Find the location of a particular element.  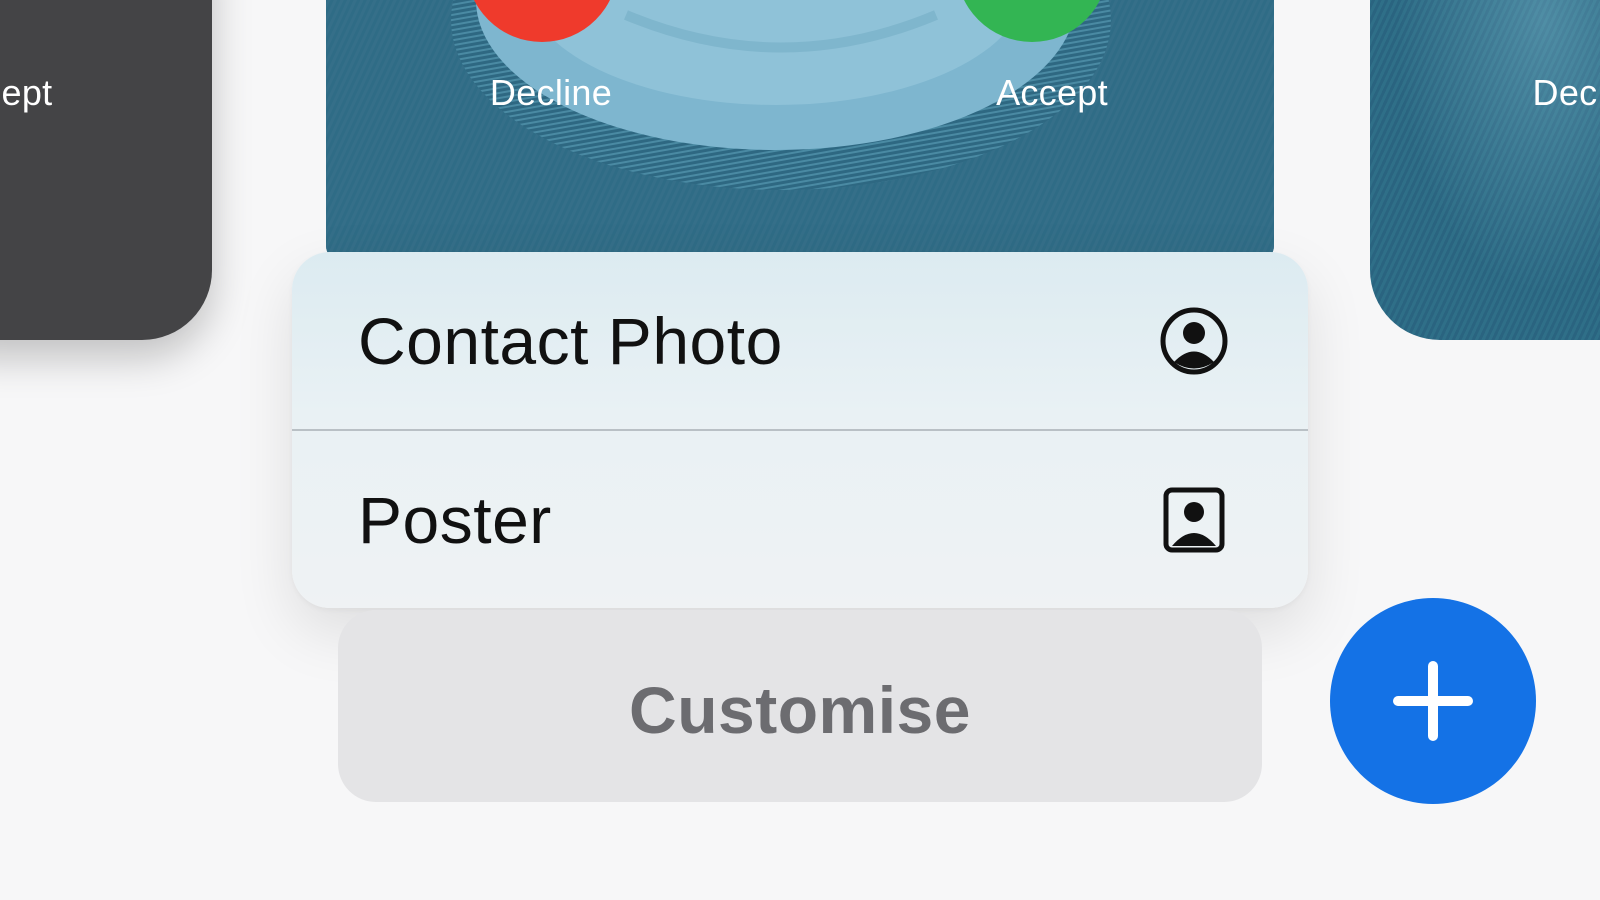

add-poster-button is located at coordinates (1433, 701).